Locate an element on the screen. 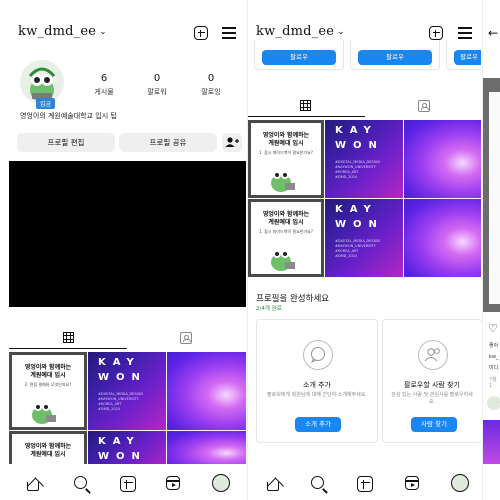 This screenshot has width=500, height=500. bio: 영엉이의 계원예술대학교 입시 팁 is located at coordinates (68, 116).